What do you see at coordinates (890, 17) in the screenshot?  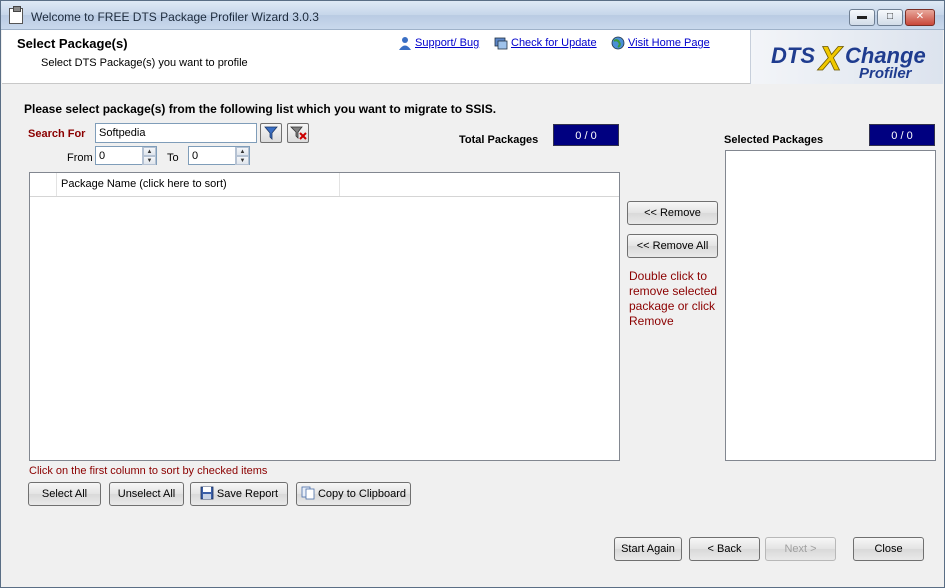 I see `maximize-button: □` at bounding box center [890, 17].